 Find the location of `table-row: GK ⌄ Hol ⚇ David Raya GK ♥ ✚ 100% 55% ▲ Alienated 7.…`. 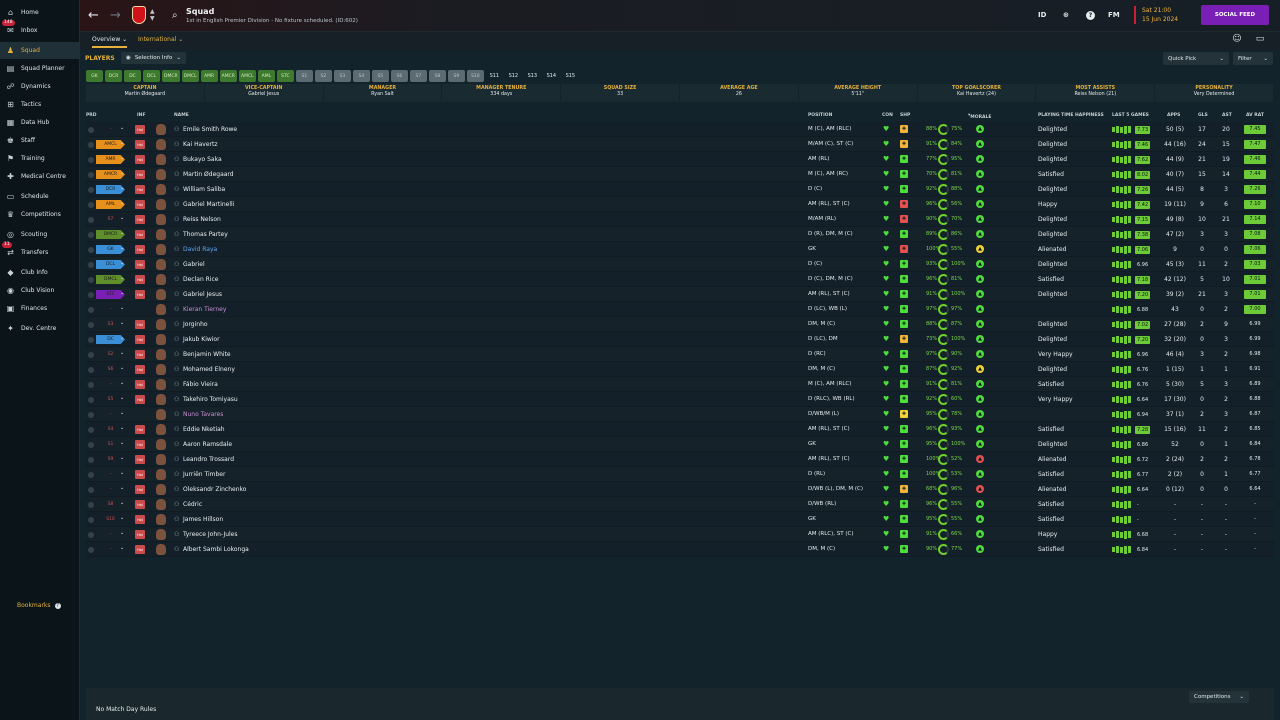

table-row: GK ⌄ Hol ⚇ David Raya GK ♥ ✚ 100% 55% ▲ Alienated 7.… is located at coordinates (680, 249).